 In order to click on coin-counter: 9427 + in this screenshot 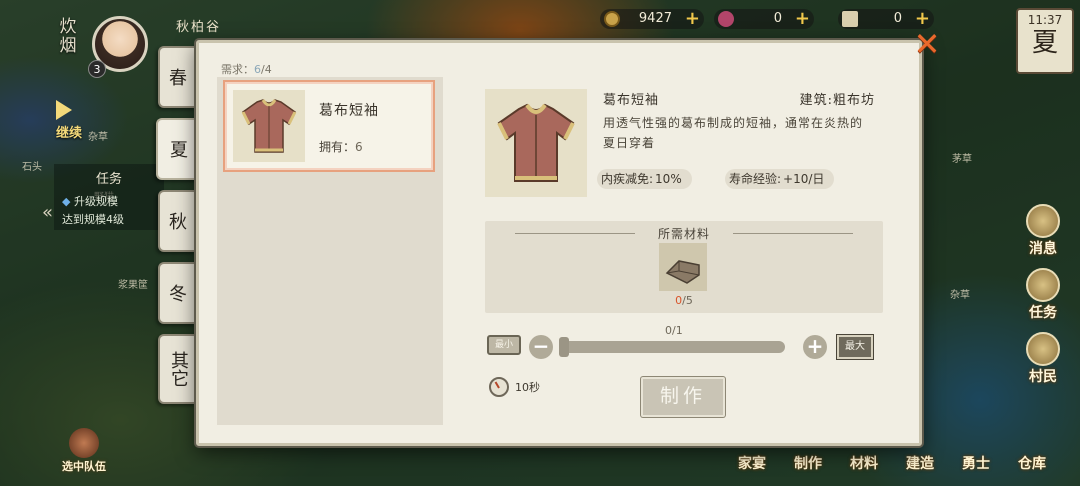, I will do `click(652, 19)`.